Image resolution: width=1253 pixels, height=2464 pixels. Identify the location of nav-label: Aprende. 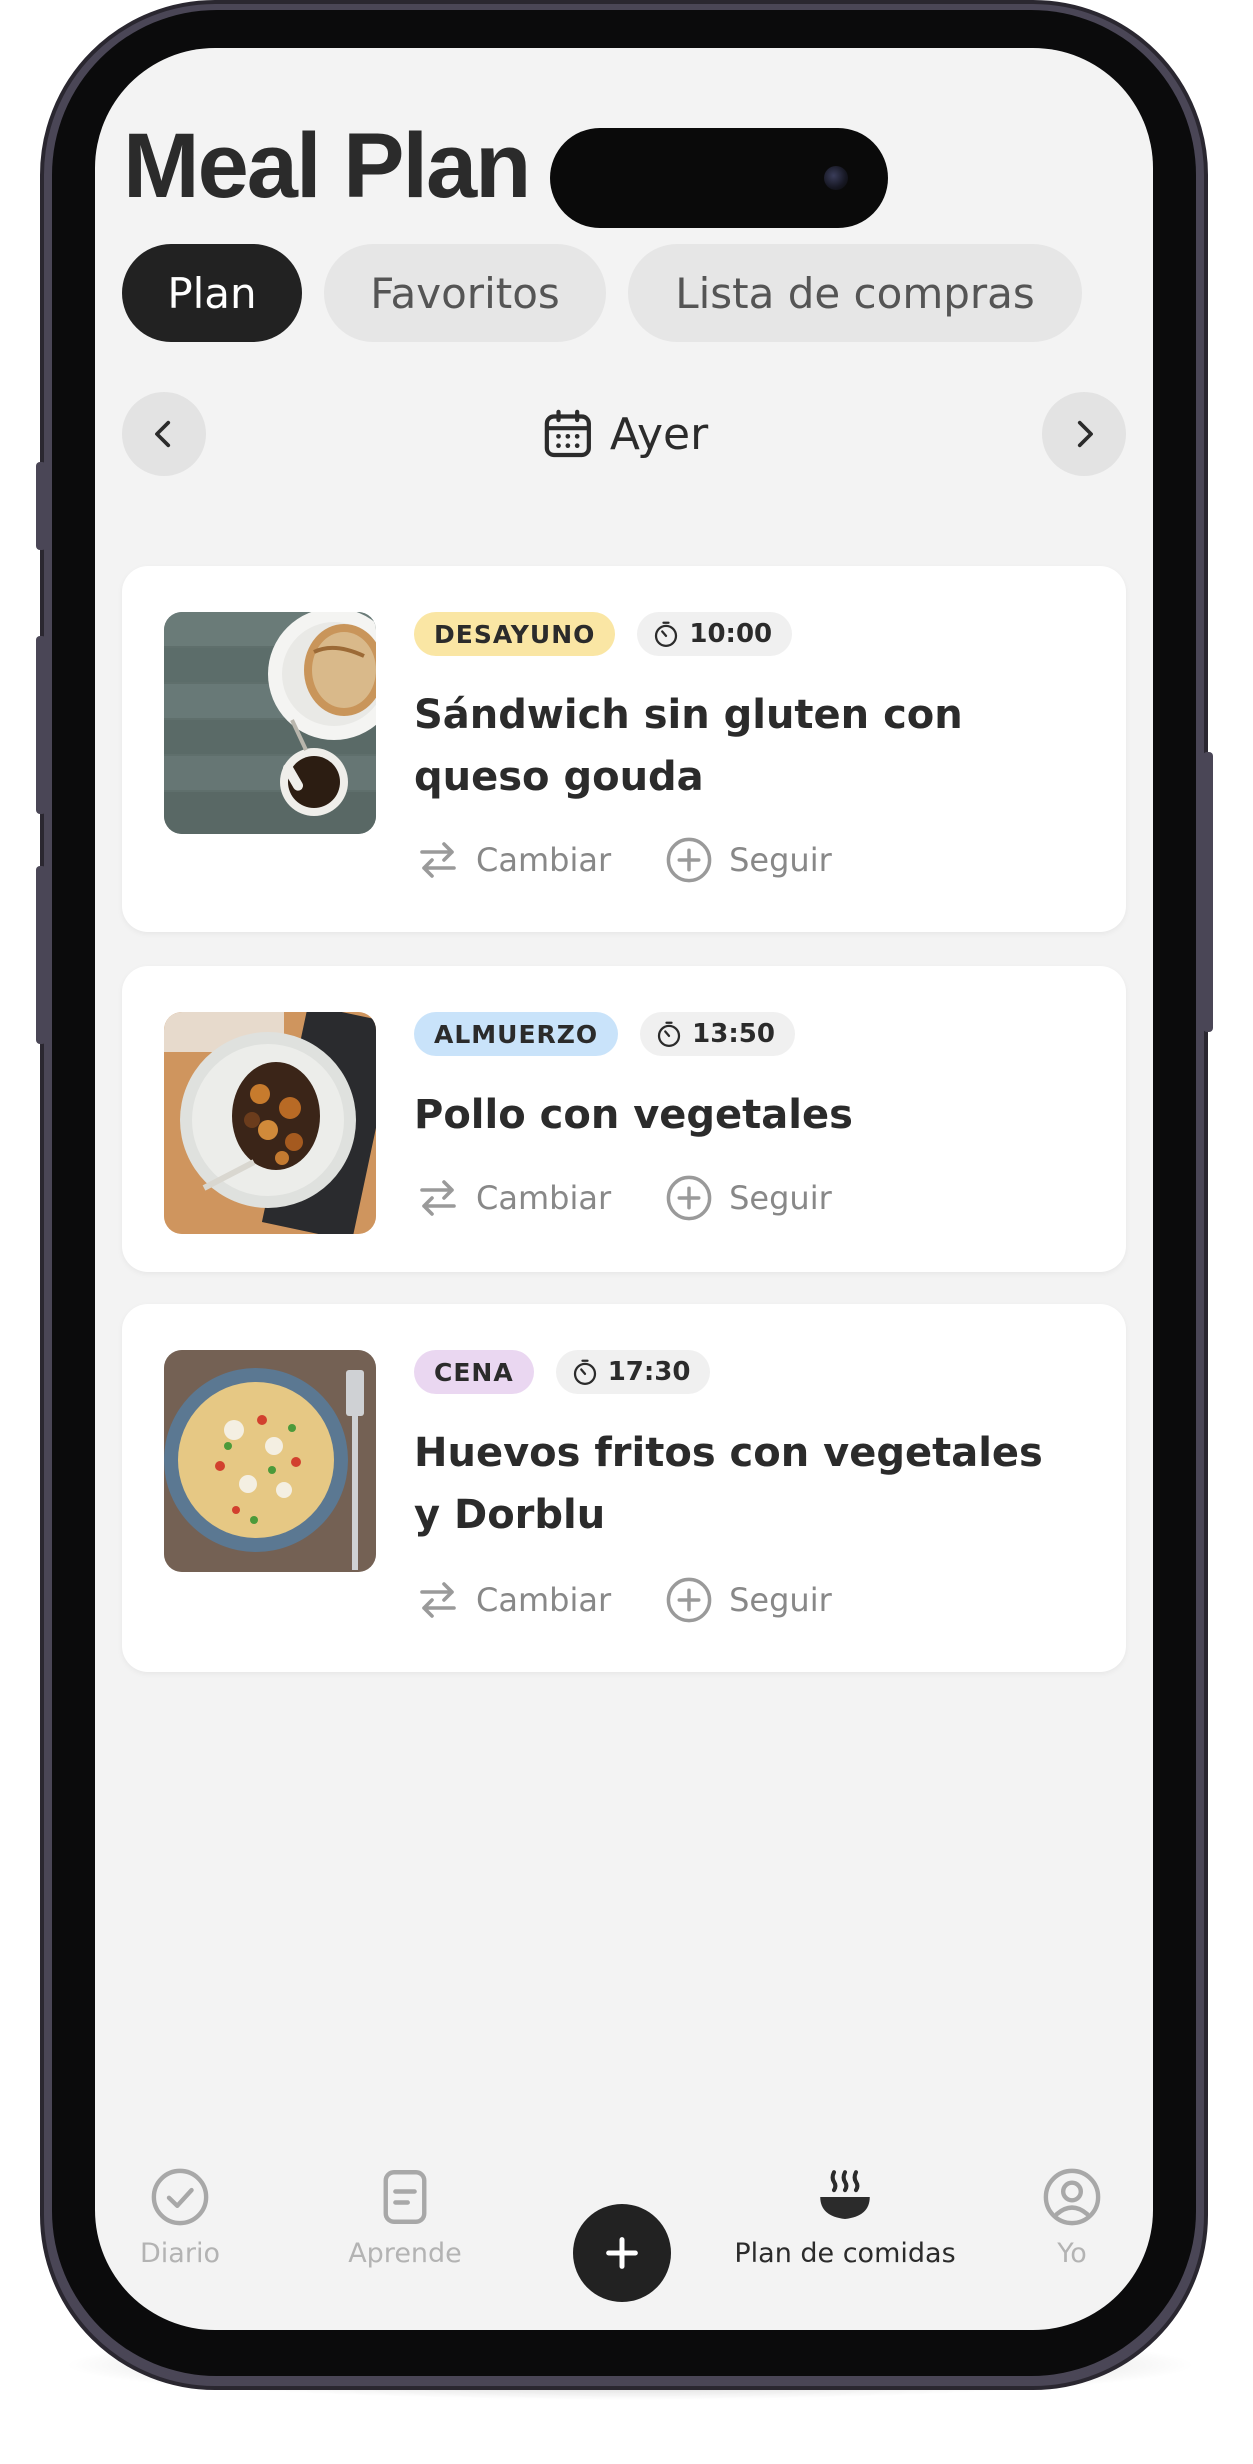
(405, 2253).